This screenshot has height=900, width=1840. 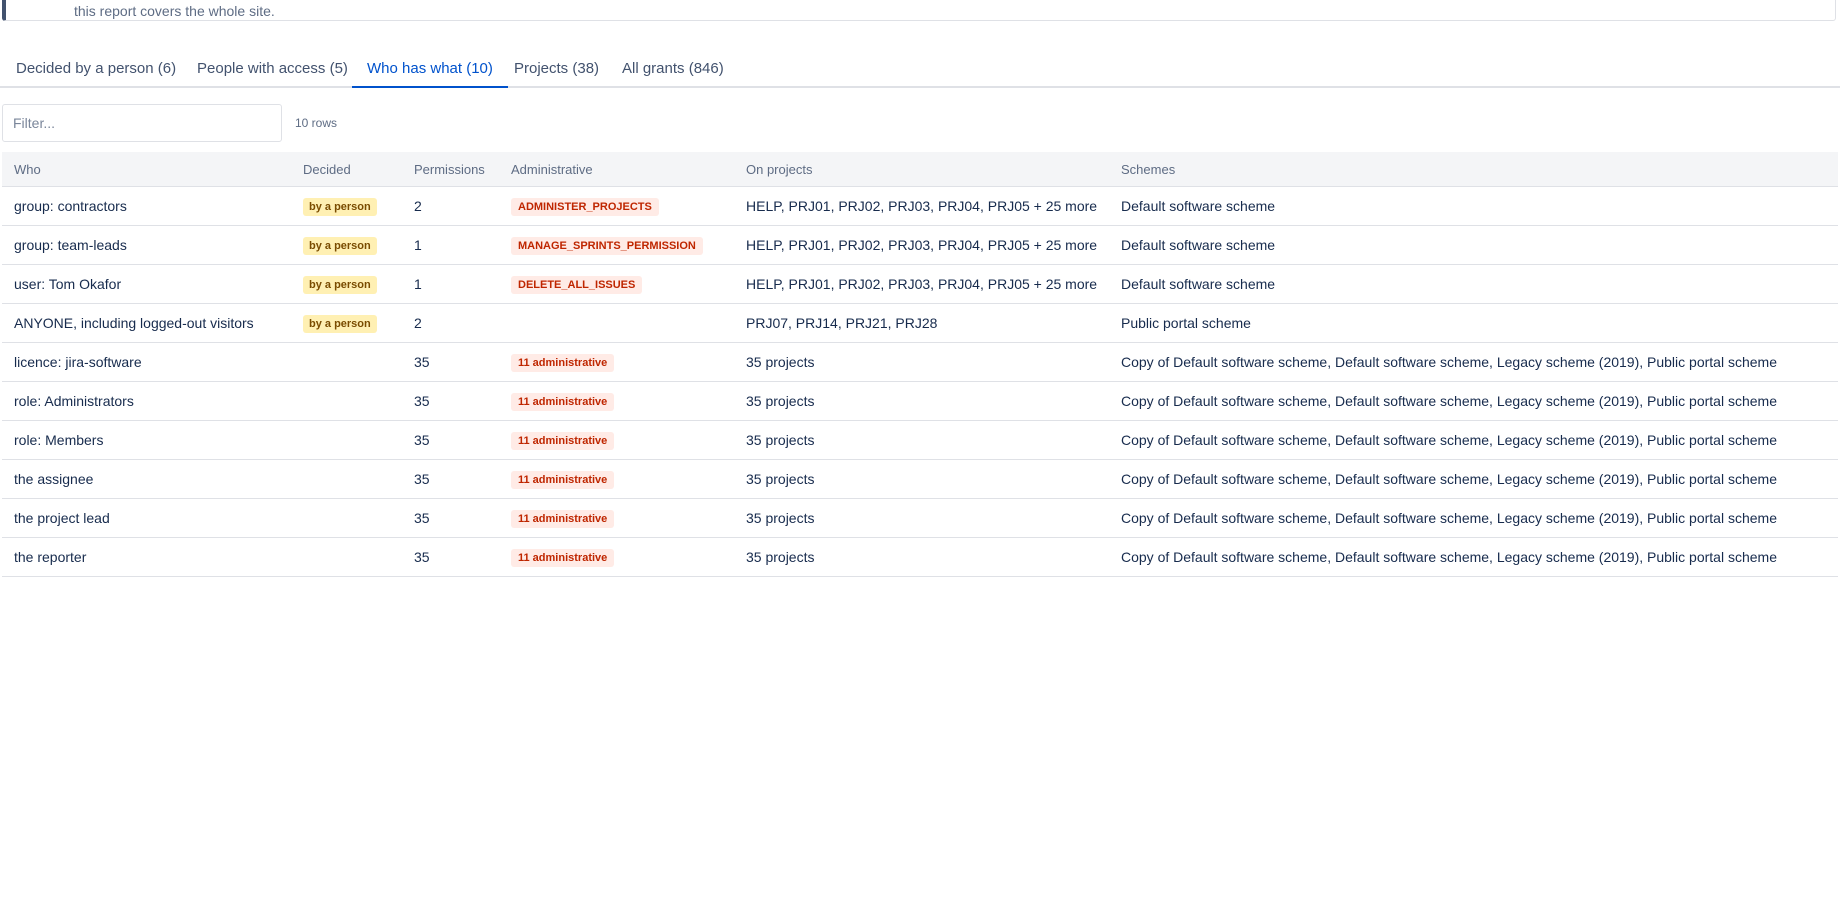 What do you see at coordinates (556, 70) in the screenshot?
I see `tab-projects: Projects (38)` at bounding box center [556, 70].